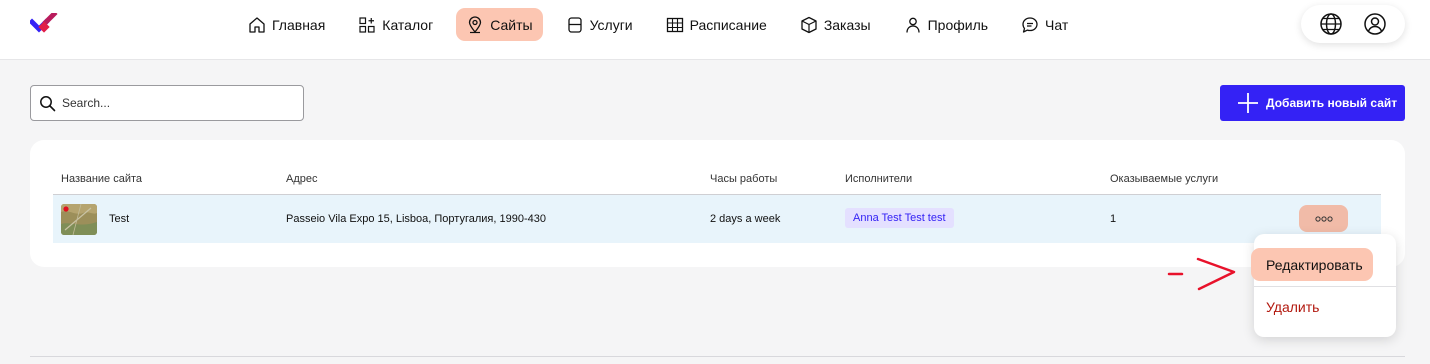 The height and width of the screenshot is (364, 1430). What do you see at coordinates (177, 103) in the screenshot?
I see `search-input` at bounding box center [177, 103].